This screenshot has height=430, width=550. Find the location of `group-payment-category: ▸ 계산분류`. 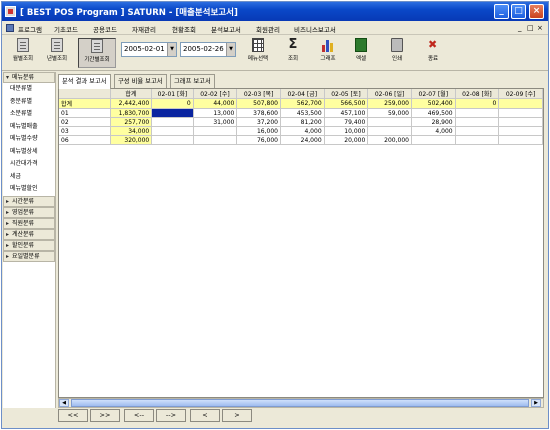

group-payment-category: ▸ 계산분류 is located at coordinates (29, 234).